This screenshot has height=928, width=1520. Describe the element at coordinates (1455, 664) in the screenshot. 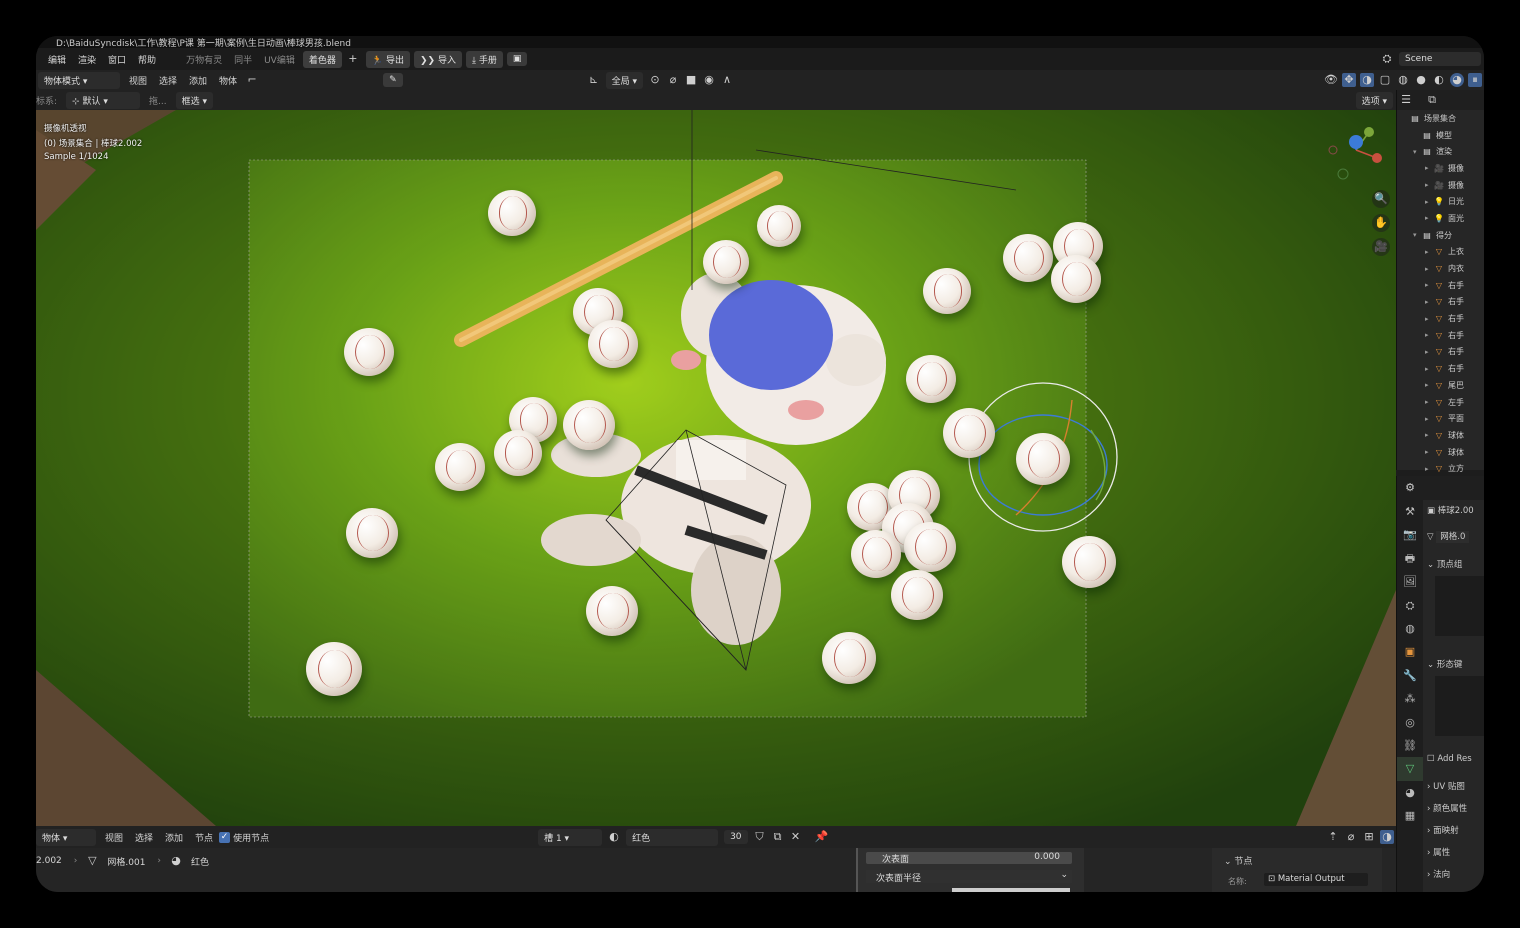

I see `shape-keys-section: ⌄ 形态键` at that location.